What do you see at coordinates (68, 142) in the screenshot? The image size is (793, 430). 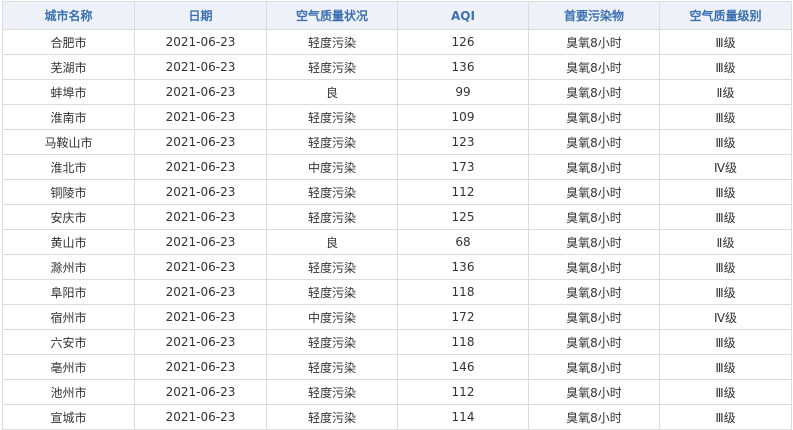 I see `cell-city: 马鞍山市` at bounding box center [68, 142].